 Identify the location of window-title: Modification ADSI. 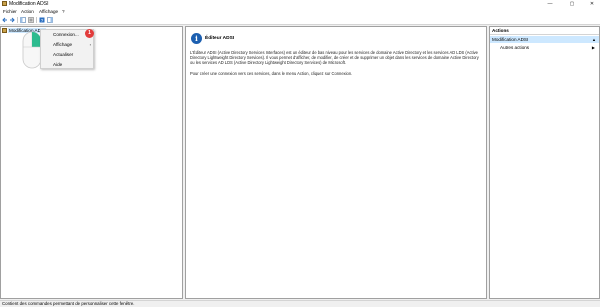
(29, 4).